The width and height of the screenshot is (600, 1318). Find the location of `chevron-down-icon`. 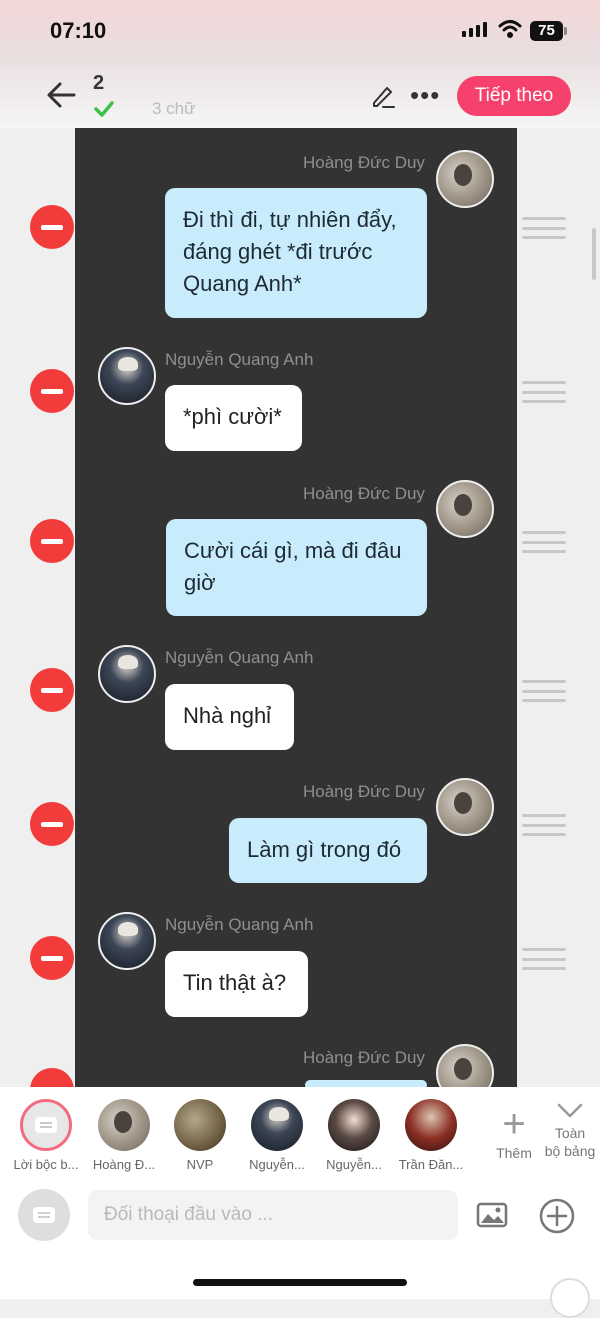

chevron-down-icon is located at coordinates (570, 1110).